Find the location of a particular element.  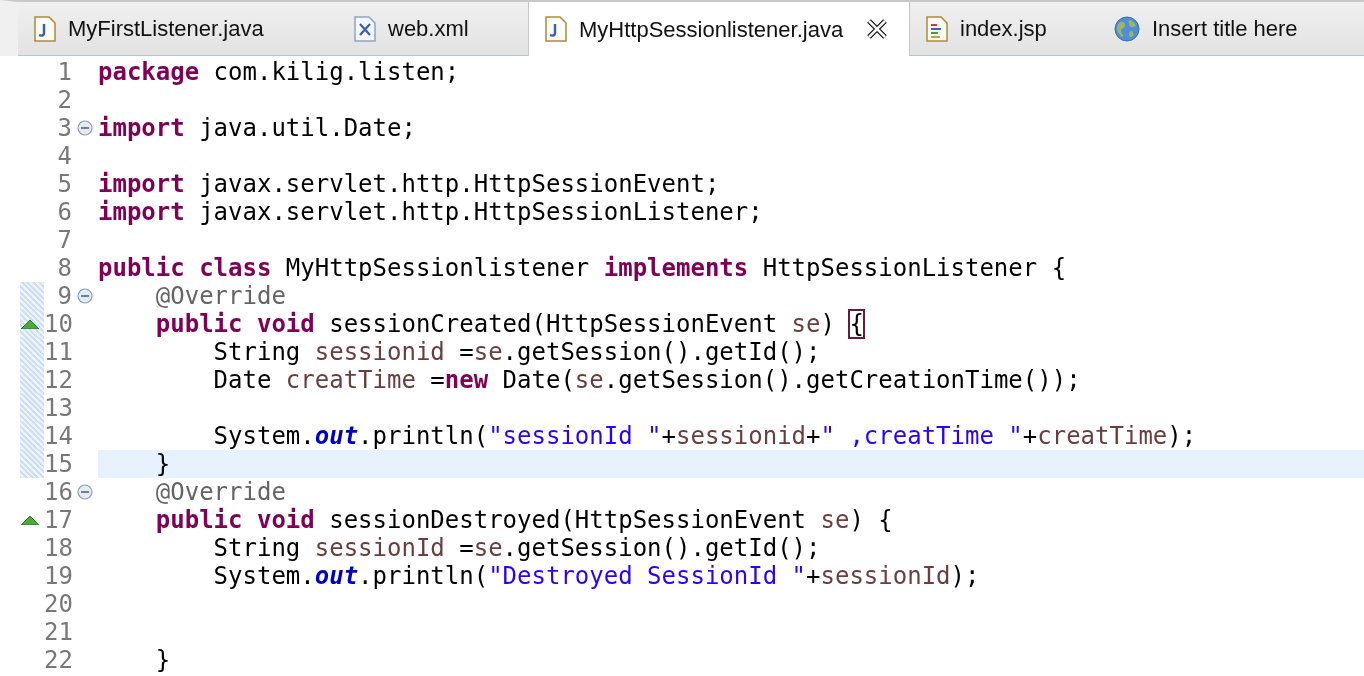

jsp-file-icon is located at coordinates (937, 28).